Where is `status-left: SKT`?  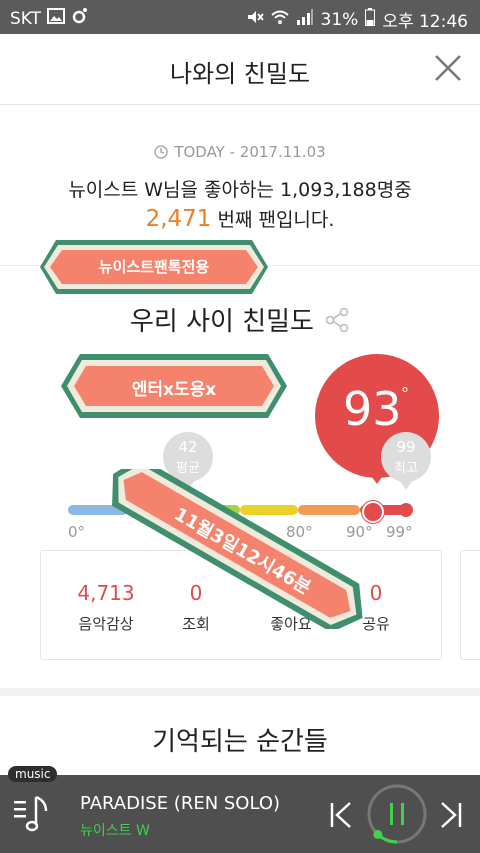 status-left: SKT is located at coordinates (49, 18).